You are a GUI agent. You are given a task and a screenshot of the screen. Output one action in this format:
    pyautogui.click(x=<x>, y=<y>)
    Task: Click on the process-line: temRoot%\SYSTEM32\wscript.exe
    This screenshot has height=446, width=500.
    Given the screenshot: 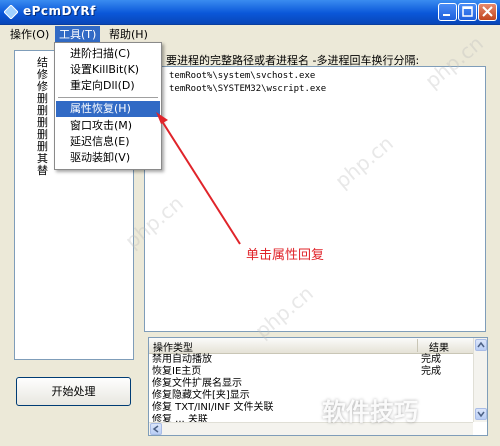 What is the action you would take?
    pyautogui.click(x=248, y=89)
    